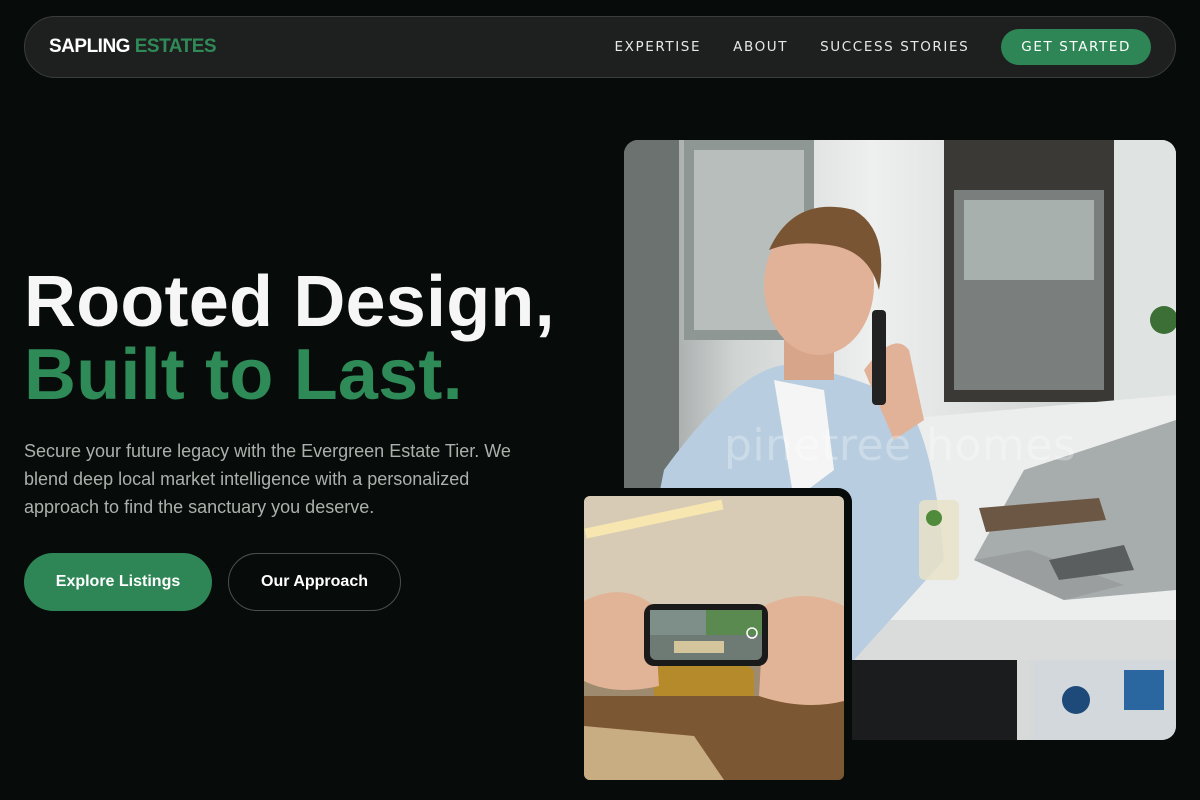  I want to click on brand-word-sapling: SAPLING, so click(89, 46).